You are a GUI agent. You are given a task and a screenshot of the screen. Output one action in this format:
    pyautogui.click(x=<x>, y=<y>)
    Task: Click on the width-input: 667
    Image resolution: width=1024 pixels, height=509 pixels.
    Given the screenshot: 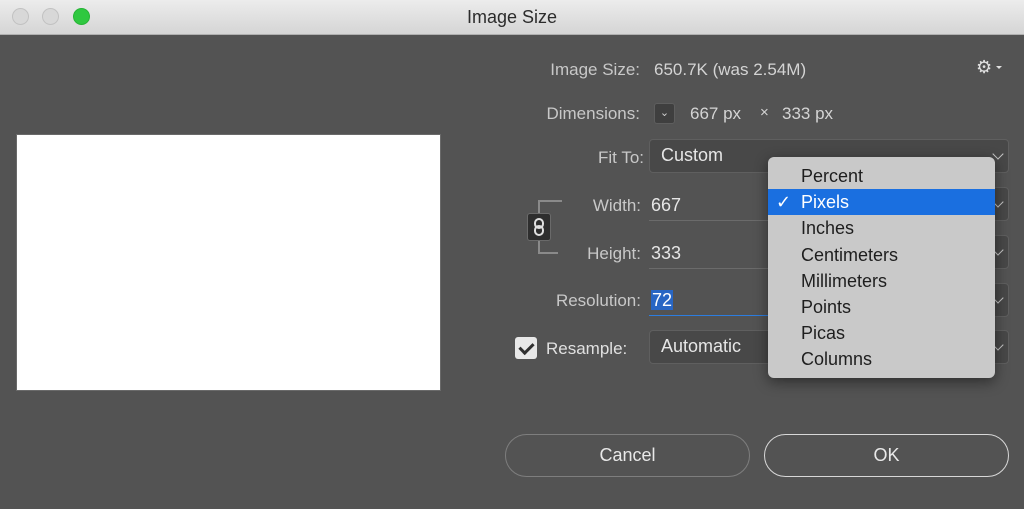 What is the action you would take?
    pyautogui.click(x=710, y=205)
    